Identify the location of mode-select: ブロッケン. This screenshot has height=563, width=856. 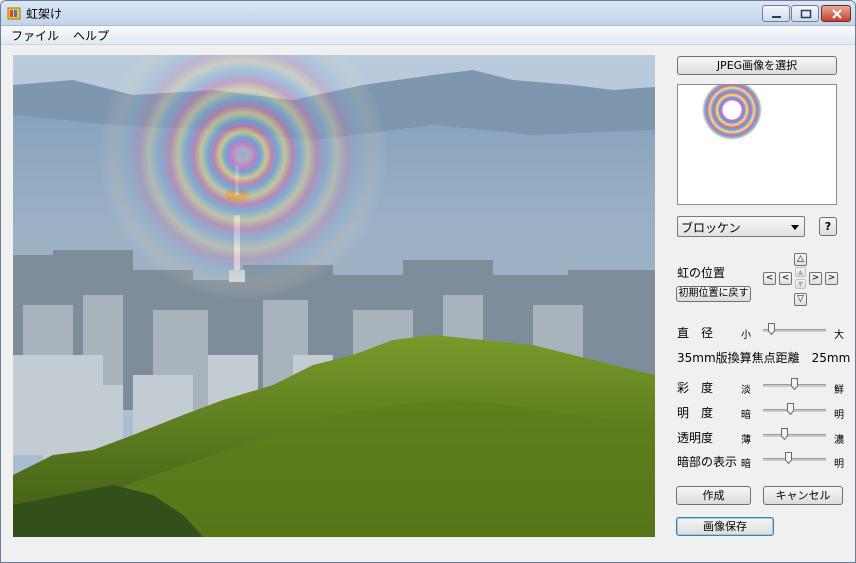
(741, 226).